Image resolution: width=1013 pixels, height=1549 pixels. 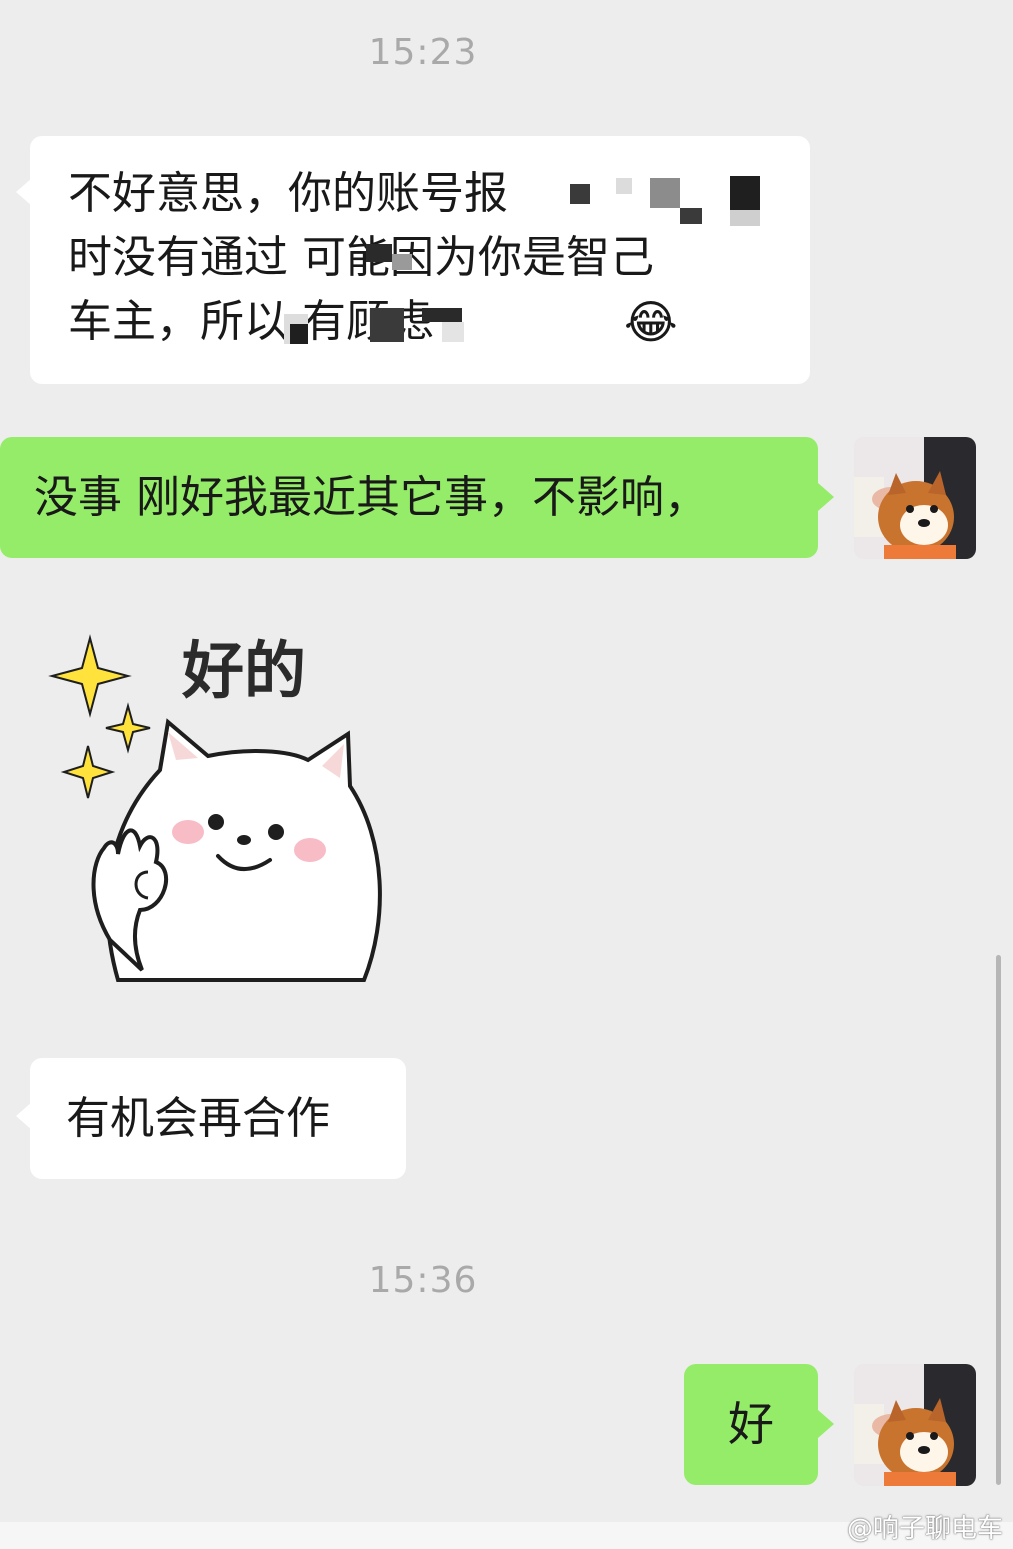 I want to click on timestamp: 15:36, so click(x=423, y=1280).